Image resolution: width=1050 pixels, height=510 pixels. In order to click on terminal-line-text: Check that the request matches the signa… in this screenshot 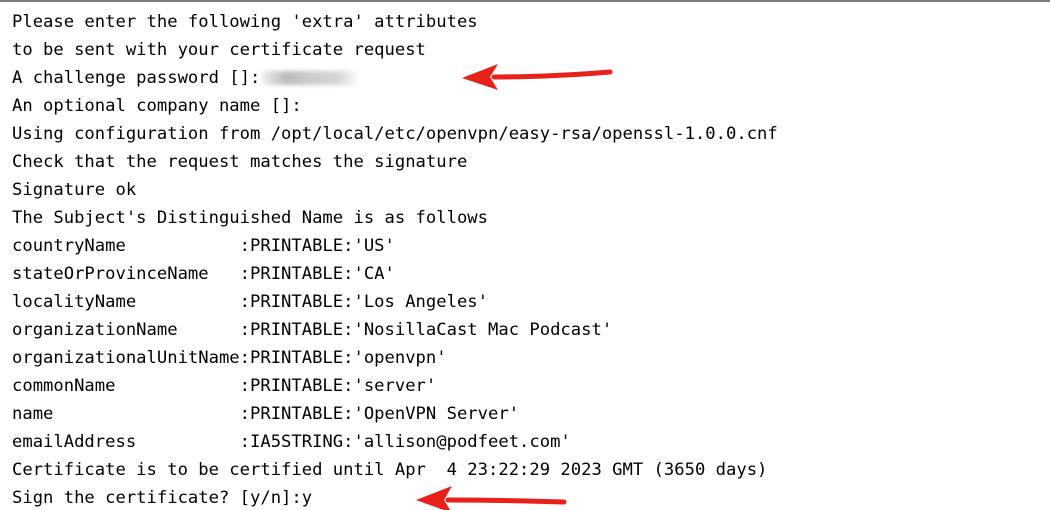, I will do `click(240, 162)`.